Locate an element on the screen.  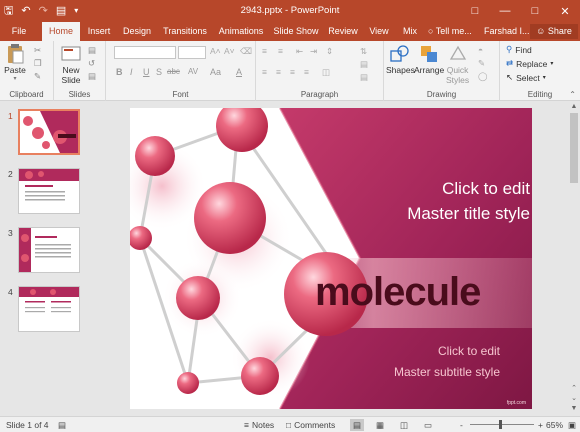
reading-view-icon: ◫ is located at coordinates (404, 425).